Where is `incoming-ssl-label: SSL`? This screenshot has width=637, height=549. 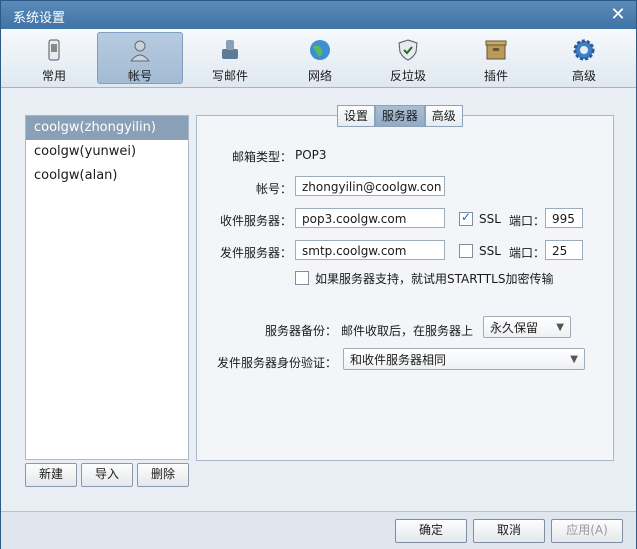
incoming-ssl-label: SSL is located at coordinates (490, 219).